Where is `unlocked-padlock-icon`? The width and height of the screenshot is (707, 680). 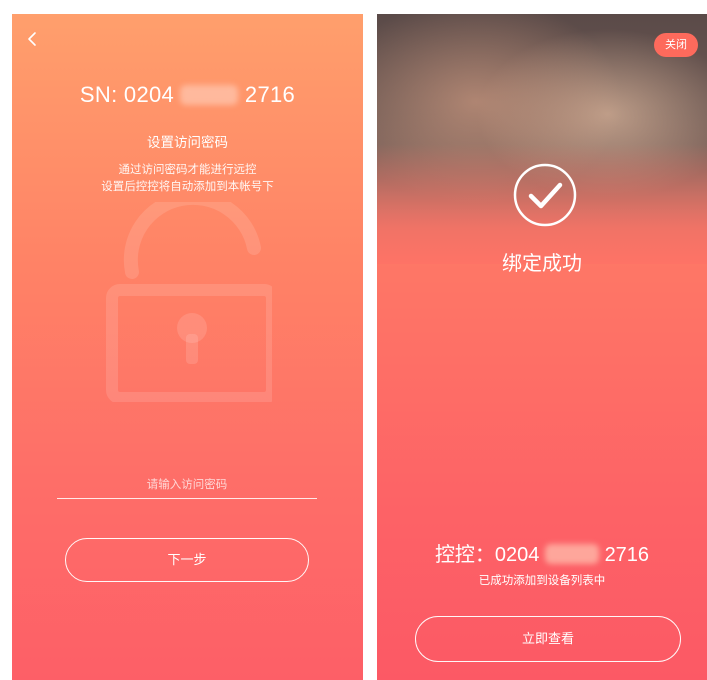 unlocked-padlock-icon is located at coordinates (189, 302).